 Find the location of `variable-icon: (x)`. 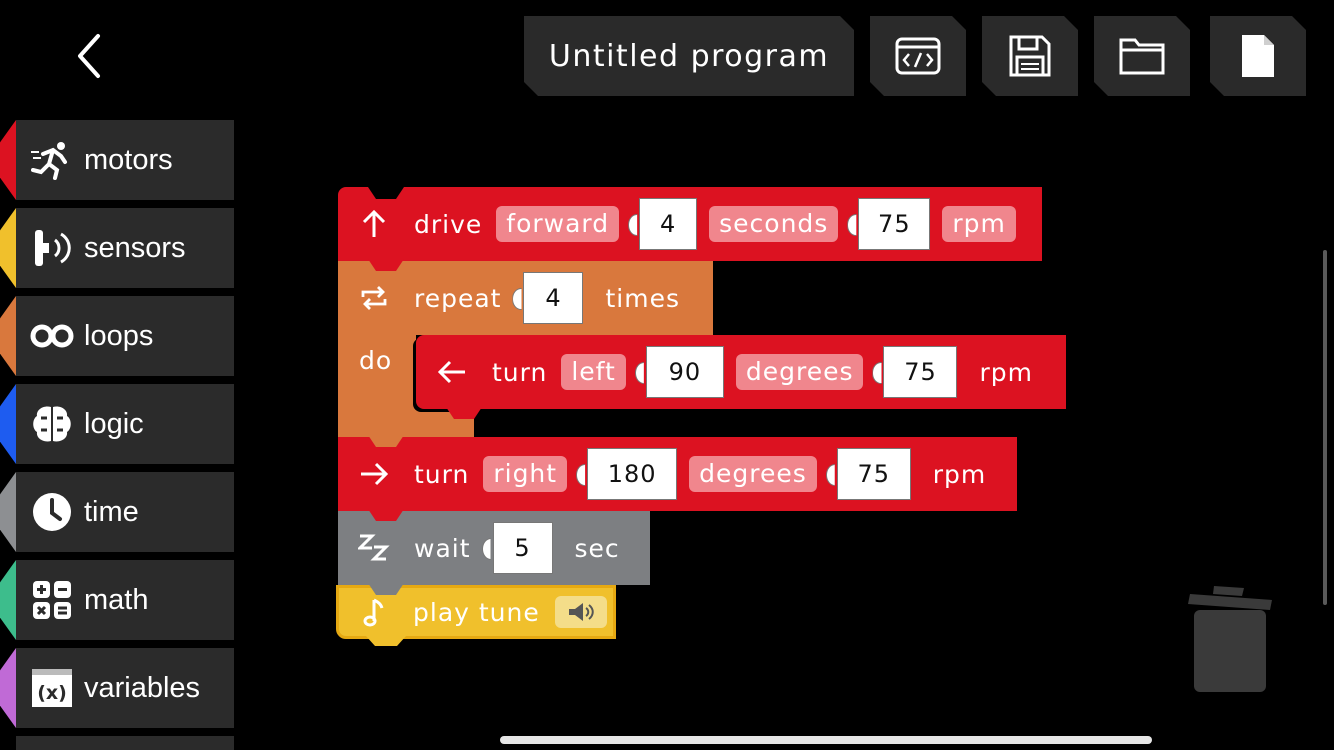

variable-icon: (x) is located at coordinates (52, 688).